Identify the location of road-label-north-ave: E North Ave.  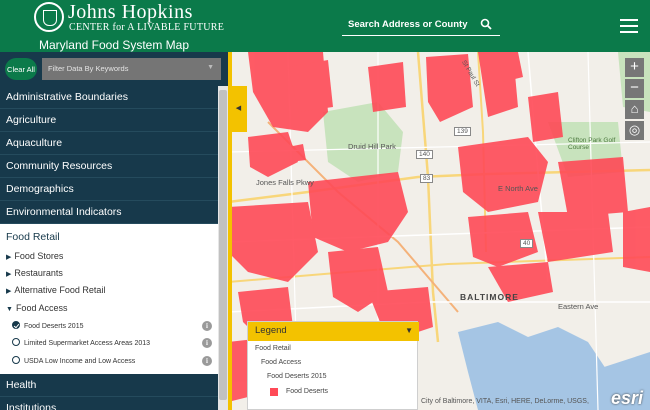
(518, 188).